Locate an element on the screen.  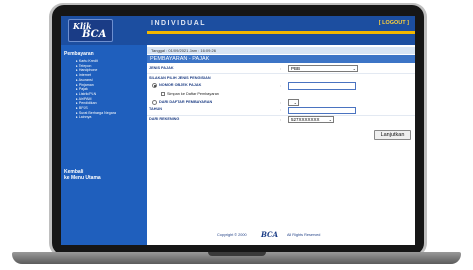
back-to-main-menu-link: Kembali ke Menu Utama is located at coordinates (82, 175).